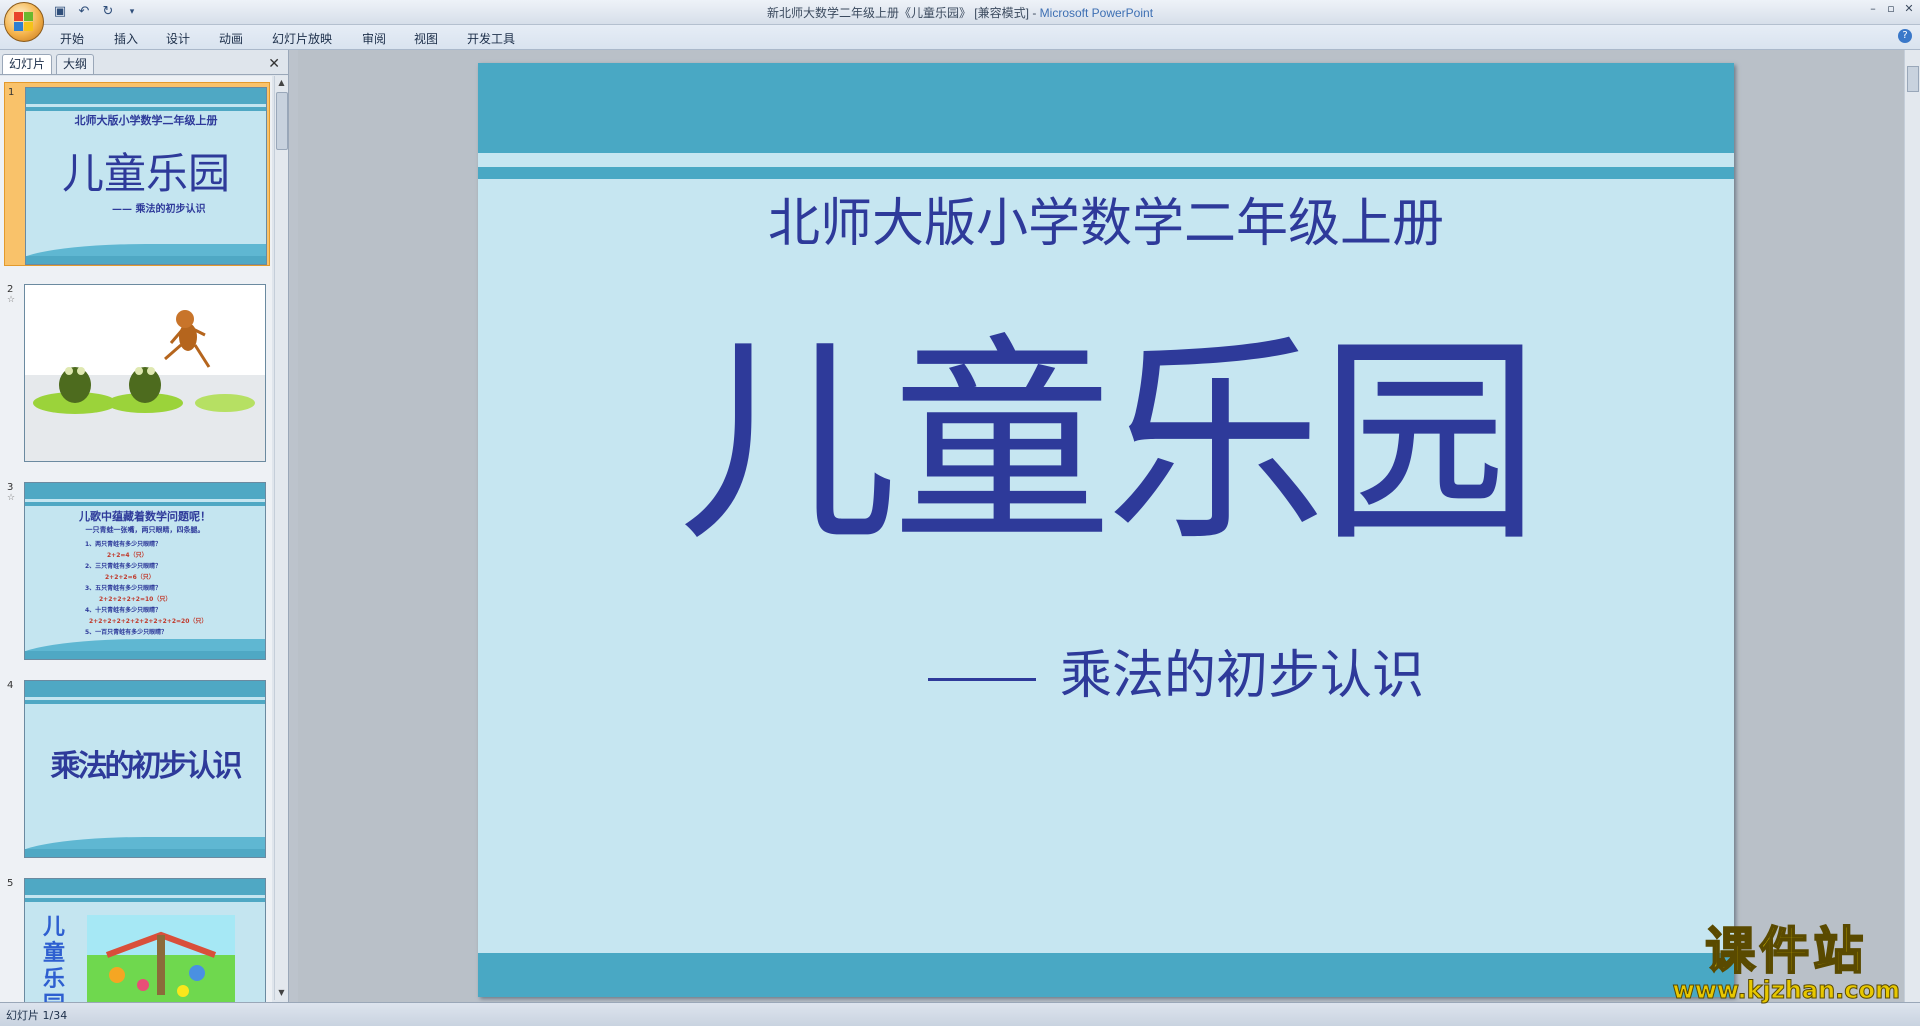 The height and width of the screenshot is (1026, 1920). I want to click on window-controls: – ▫ ✕, so click(1891, 9).